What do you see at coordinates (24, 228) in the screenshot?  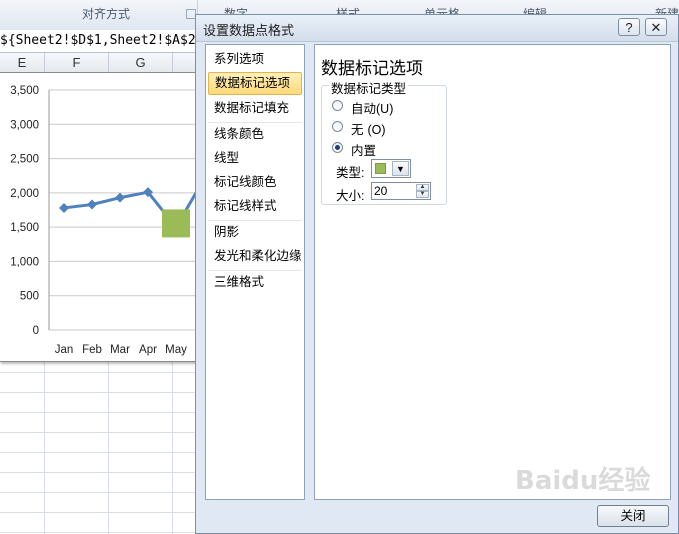 I see `y-tick-label: 1,500` at bounding box center [24, 228].